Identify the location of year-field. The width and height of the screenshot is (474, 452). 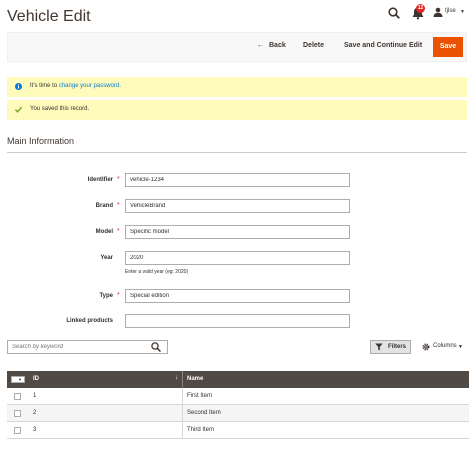
(237, 258).